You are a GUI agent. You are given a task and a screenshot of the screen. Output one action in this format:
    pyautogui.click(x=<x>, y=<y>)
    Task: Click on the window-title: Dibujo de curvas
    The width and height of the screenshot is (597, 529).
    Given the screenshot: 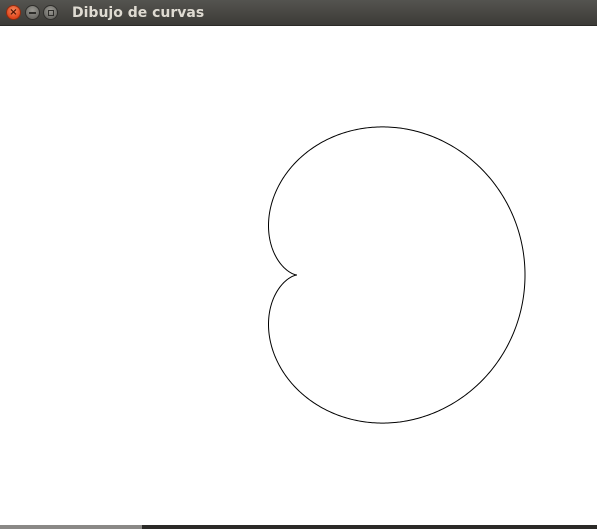 What is the action you would take?
    pyautogui.click(x=138, y=13)
    